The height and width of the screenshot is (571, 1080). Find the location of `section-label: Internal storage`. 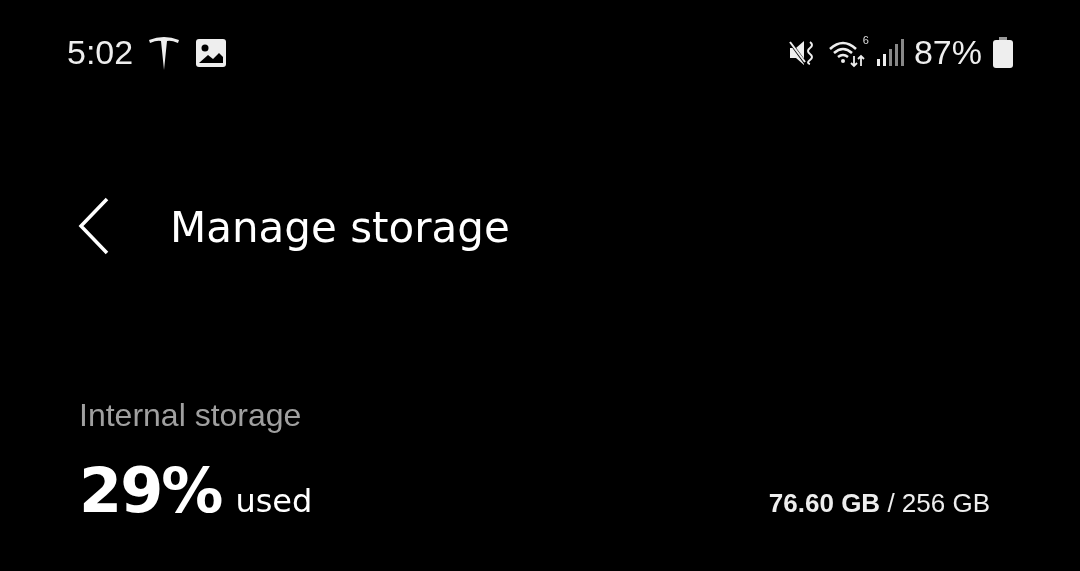

section-label: Internal storage is located at coordinates (191, 415).